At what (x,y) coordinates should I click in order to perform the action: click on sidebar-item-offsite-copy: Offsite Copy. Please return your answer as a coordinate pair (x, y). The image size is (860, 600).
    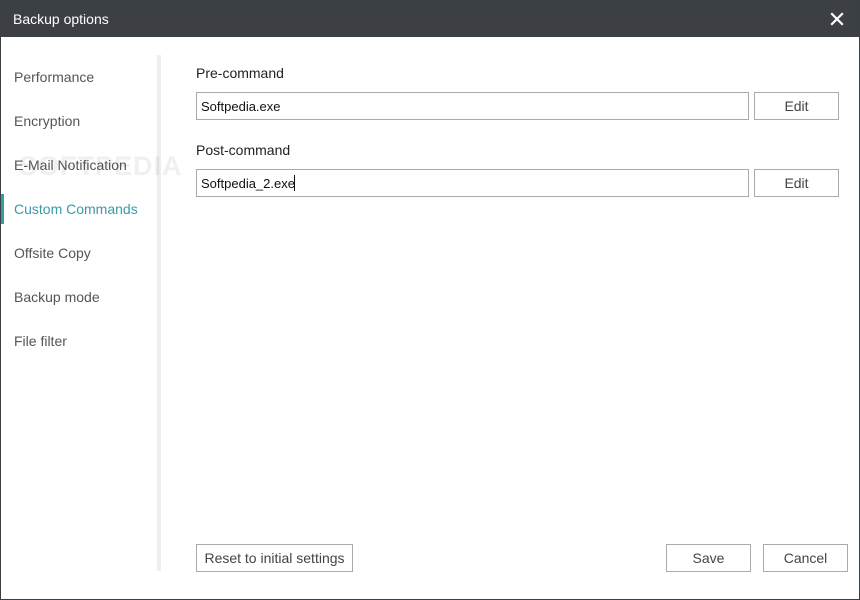
    Looking at the image, I should click on (76, 253).